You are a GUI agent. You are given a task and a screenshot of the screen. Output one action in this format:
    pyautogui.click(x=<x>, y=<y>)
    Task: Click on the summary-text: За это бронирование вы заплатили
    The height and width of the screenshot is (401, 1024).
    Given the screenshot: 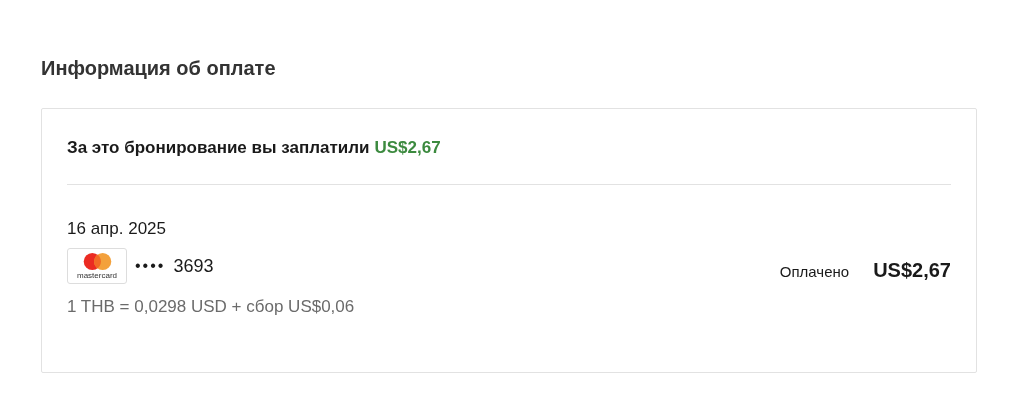 What is the action you would take?
    pyautogui.click(x=218, y=148)
    